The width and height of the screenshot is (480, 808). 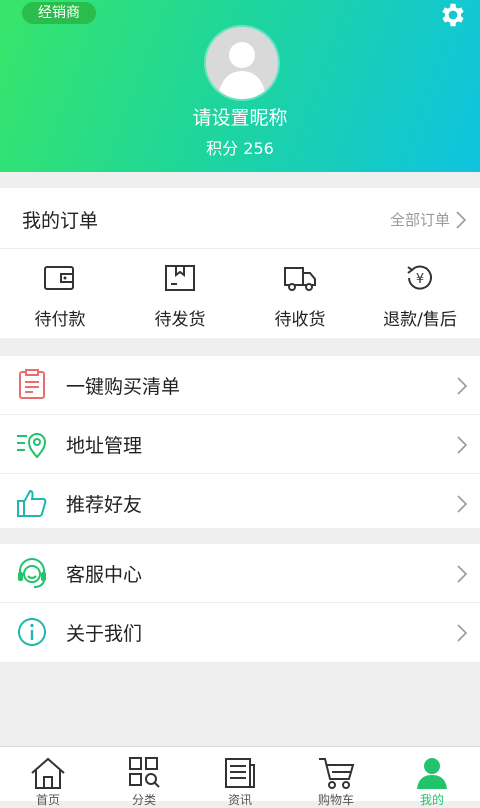 I want to click on order-item-label: 待付款, so click(x=60, y=320).